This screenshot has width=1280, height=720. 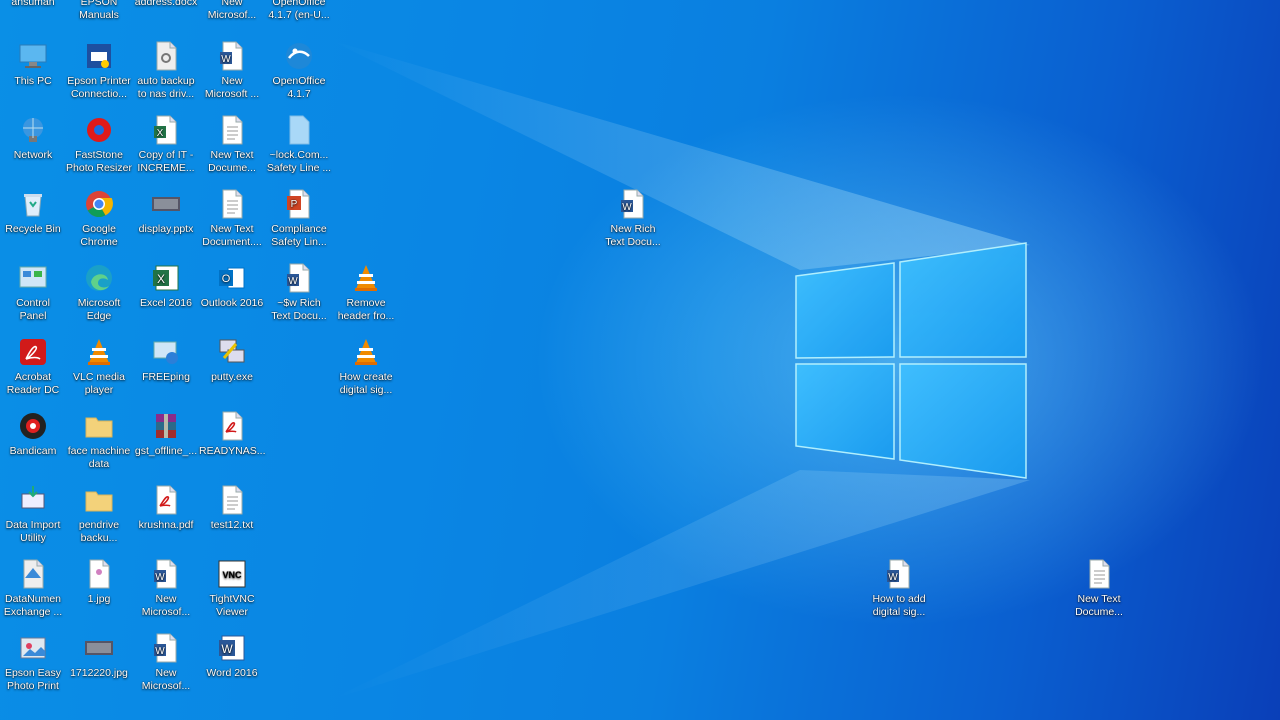 I want to click on svg-text: P, so click(x=294, y=204).